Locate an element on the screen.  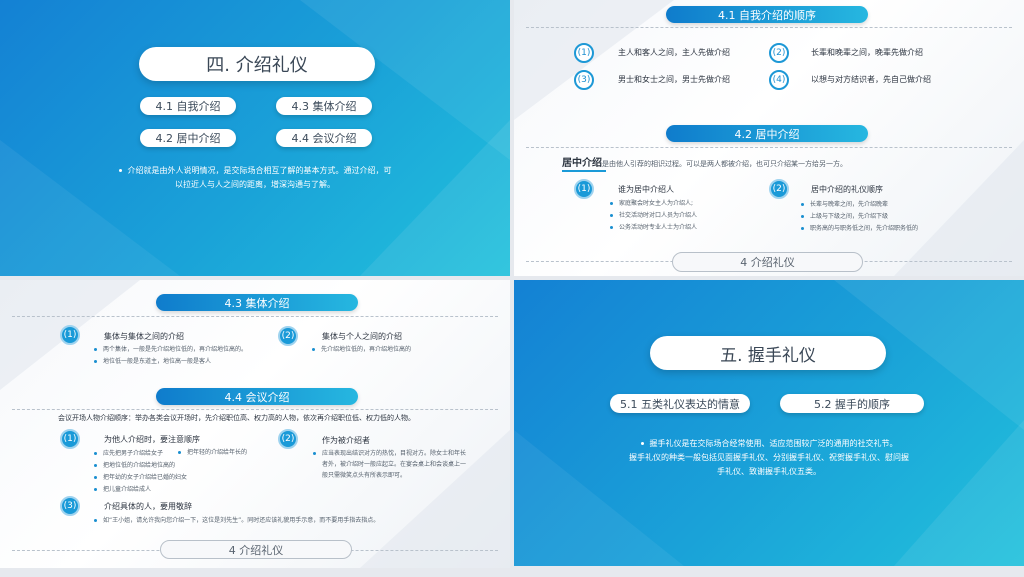
group-bullet: 两个集体，一般是先介绍地位低的，再介绍地位高的。 is located at coordinates (170, 348).